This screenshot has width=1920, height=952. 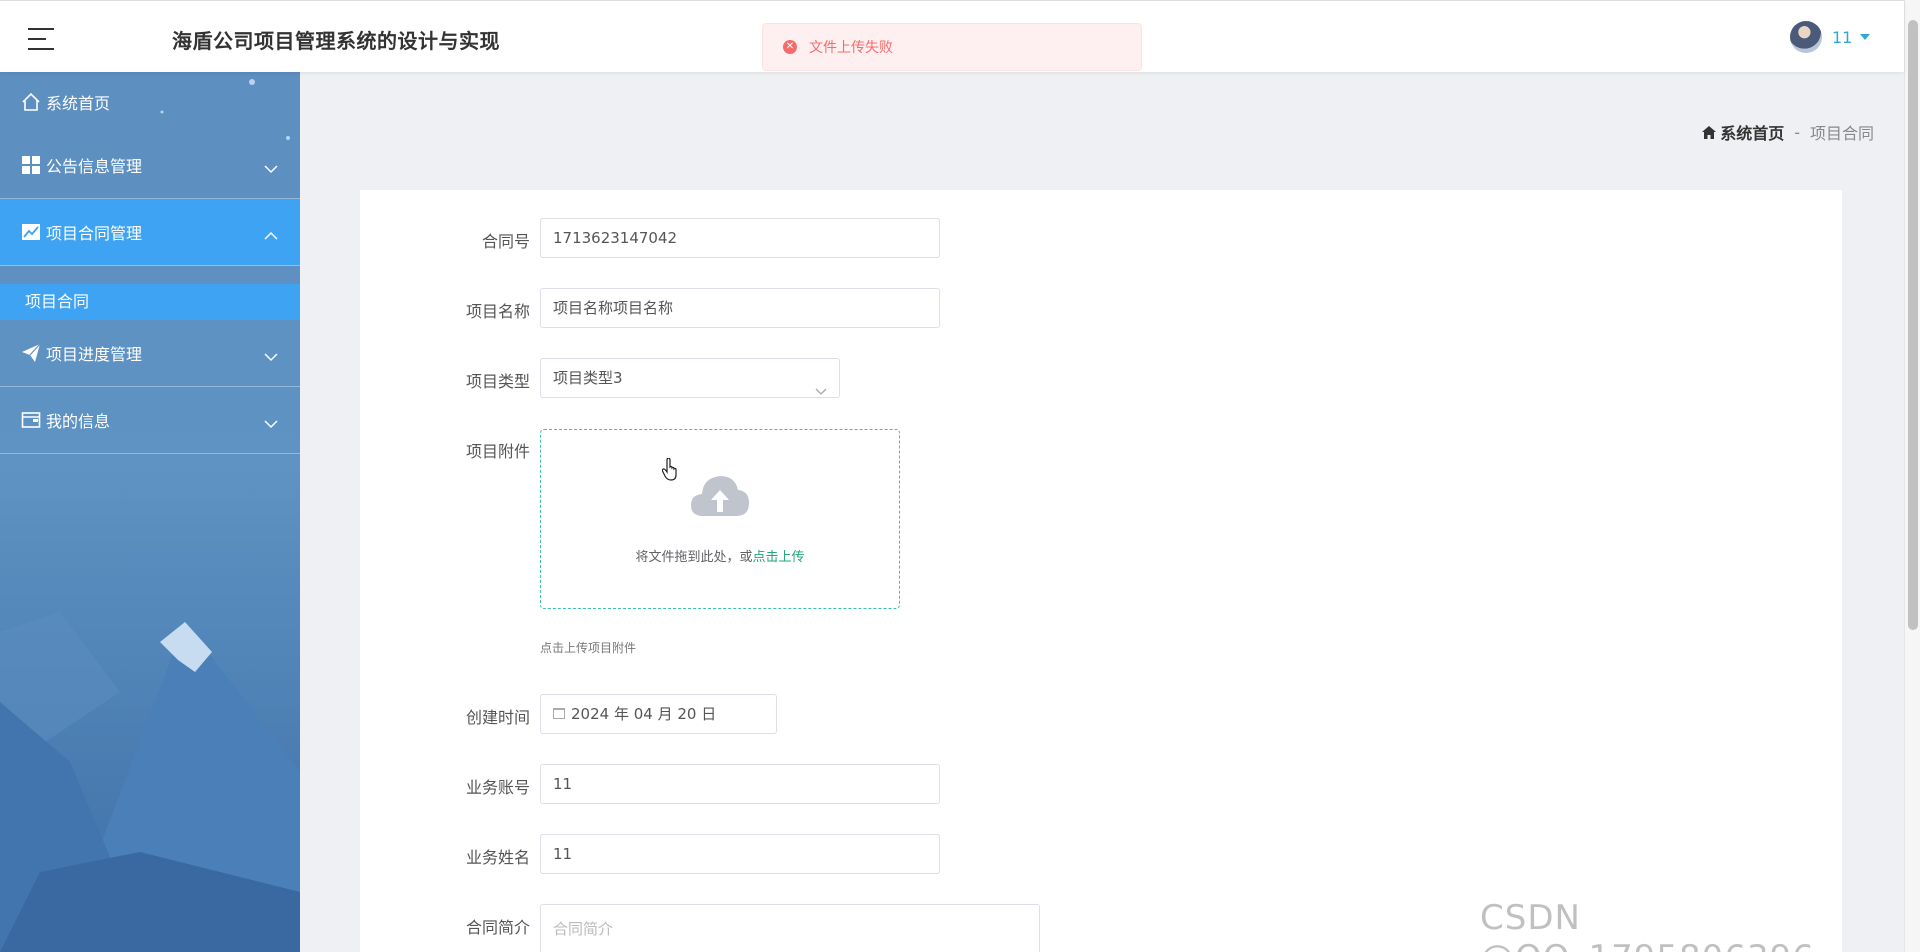 I want to click on sidebar: 系统首页 公告信息管理 项目合同管理 项目合同 项目进度管理 我的信息, so click(x=150, y=512).